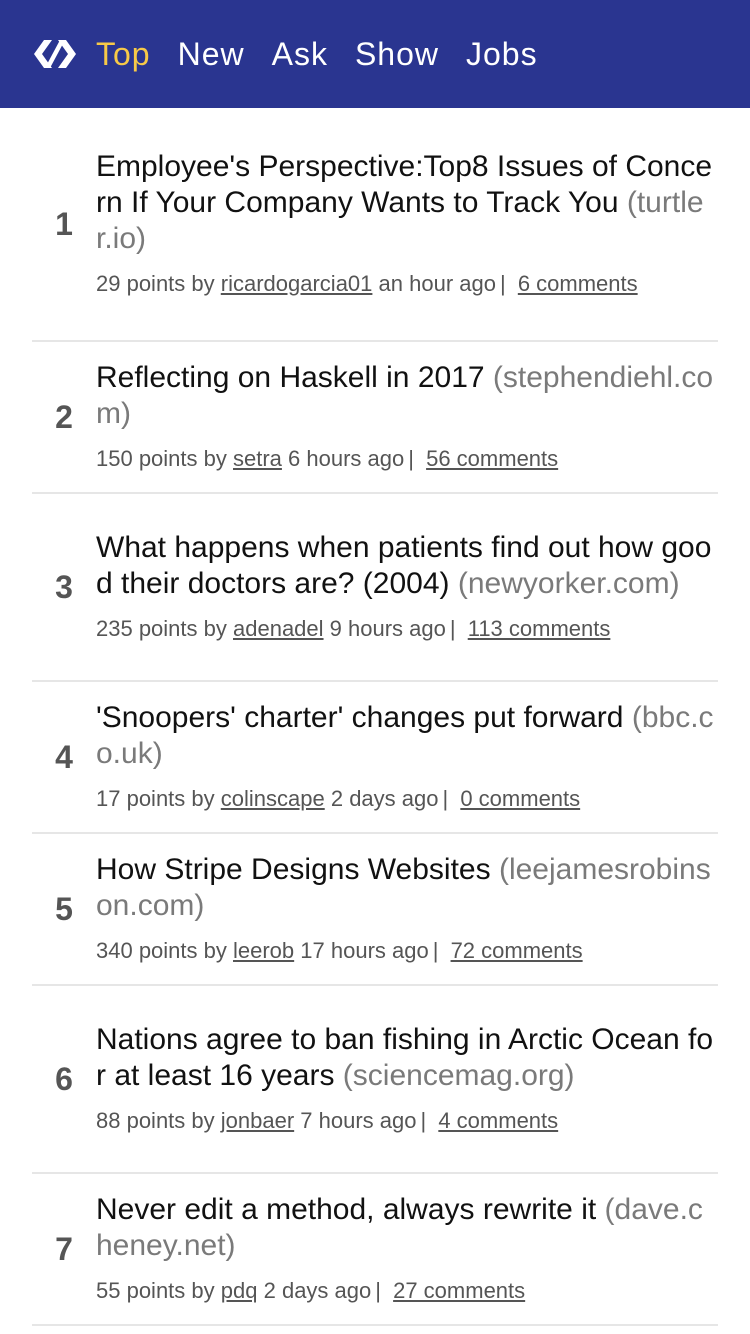  I want to click on story-rank: 7, so click(64, 1248).